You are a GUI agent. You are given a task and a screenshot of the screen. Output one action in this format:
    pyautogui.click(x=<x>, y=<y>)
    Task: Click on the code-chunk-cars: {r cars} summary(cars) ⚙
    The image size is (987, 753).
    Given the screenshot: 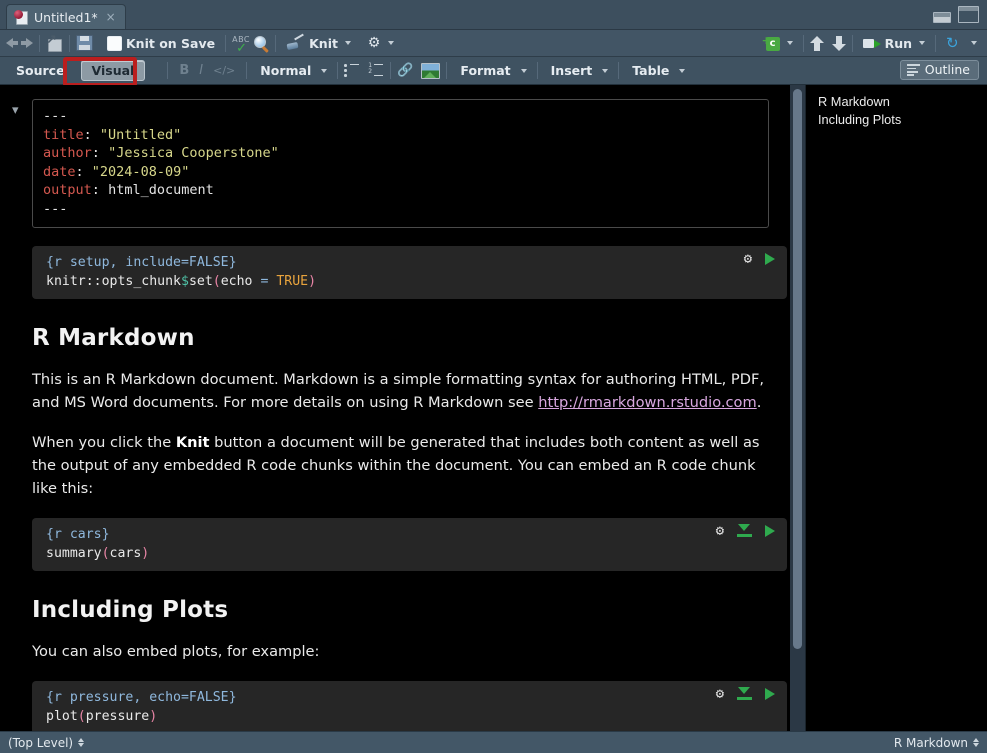 What is the action you would take?
    pyautogui.click(x=409, y=544)
    